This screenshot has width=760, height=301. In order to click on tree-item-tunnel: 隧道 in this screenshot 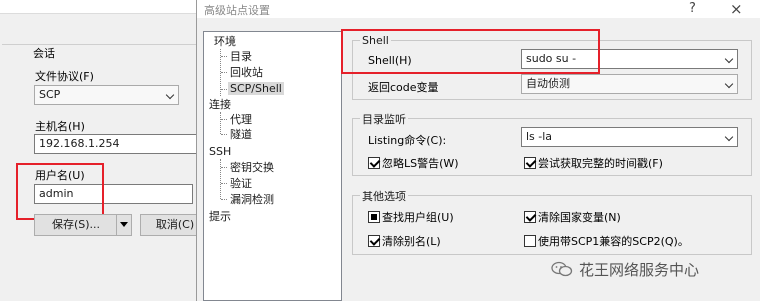, I will do `click(241, 134)`.